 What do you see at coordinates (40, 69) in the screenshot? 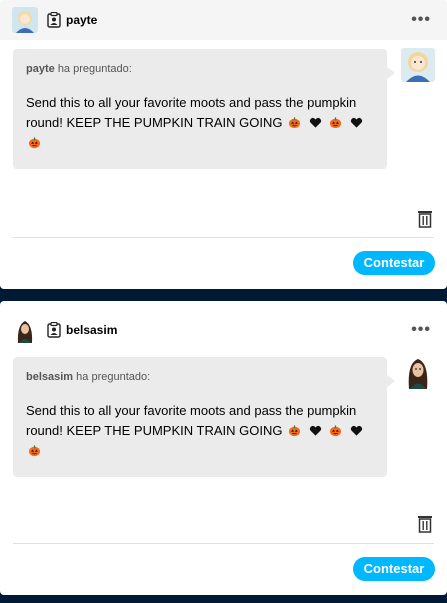
I see `asker-name: payte` at bounding box center [40, 69].